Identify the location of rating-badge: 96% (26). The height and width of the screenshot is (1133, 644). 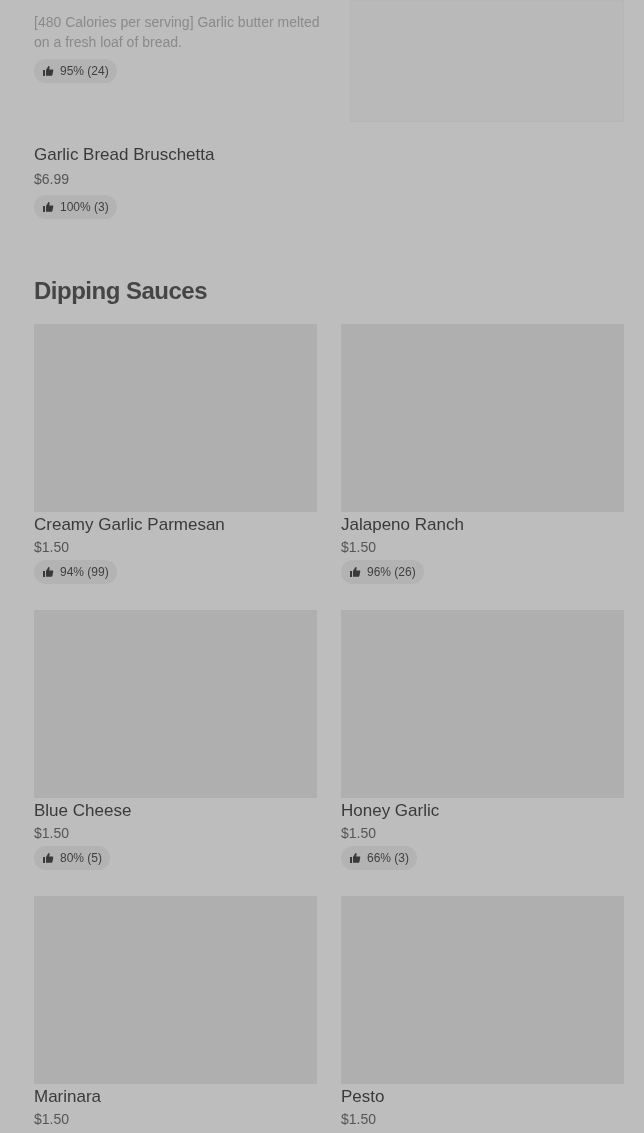
(382, 572).